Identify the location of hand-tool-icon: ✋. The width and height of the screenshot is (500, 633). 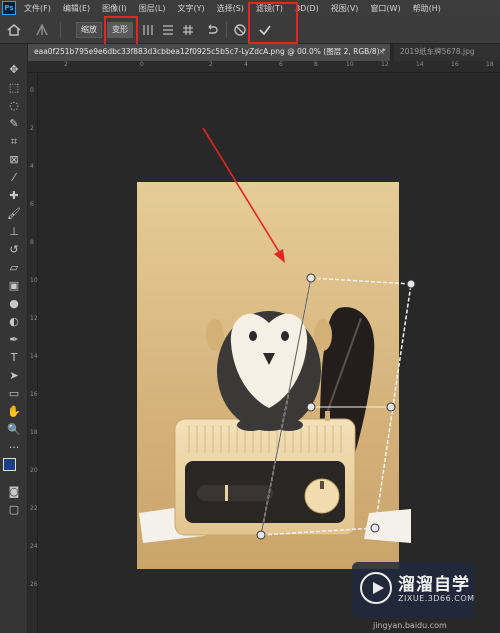
(14, 412).